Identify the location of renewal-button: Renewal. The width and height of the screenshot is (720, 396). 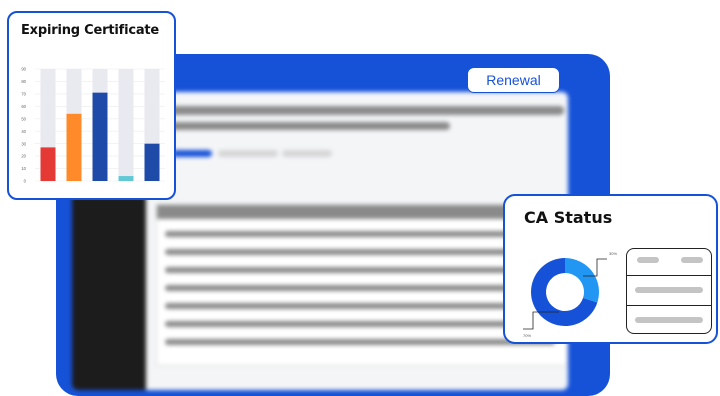
(513, 80).